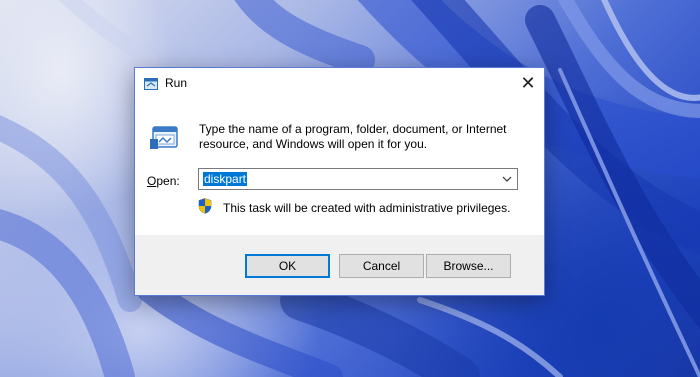 Image resolution: width=700 pixels, height=377 pixels. I want to click on uac-shield-icon, so click(205, 206).